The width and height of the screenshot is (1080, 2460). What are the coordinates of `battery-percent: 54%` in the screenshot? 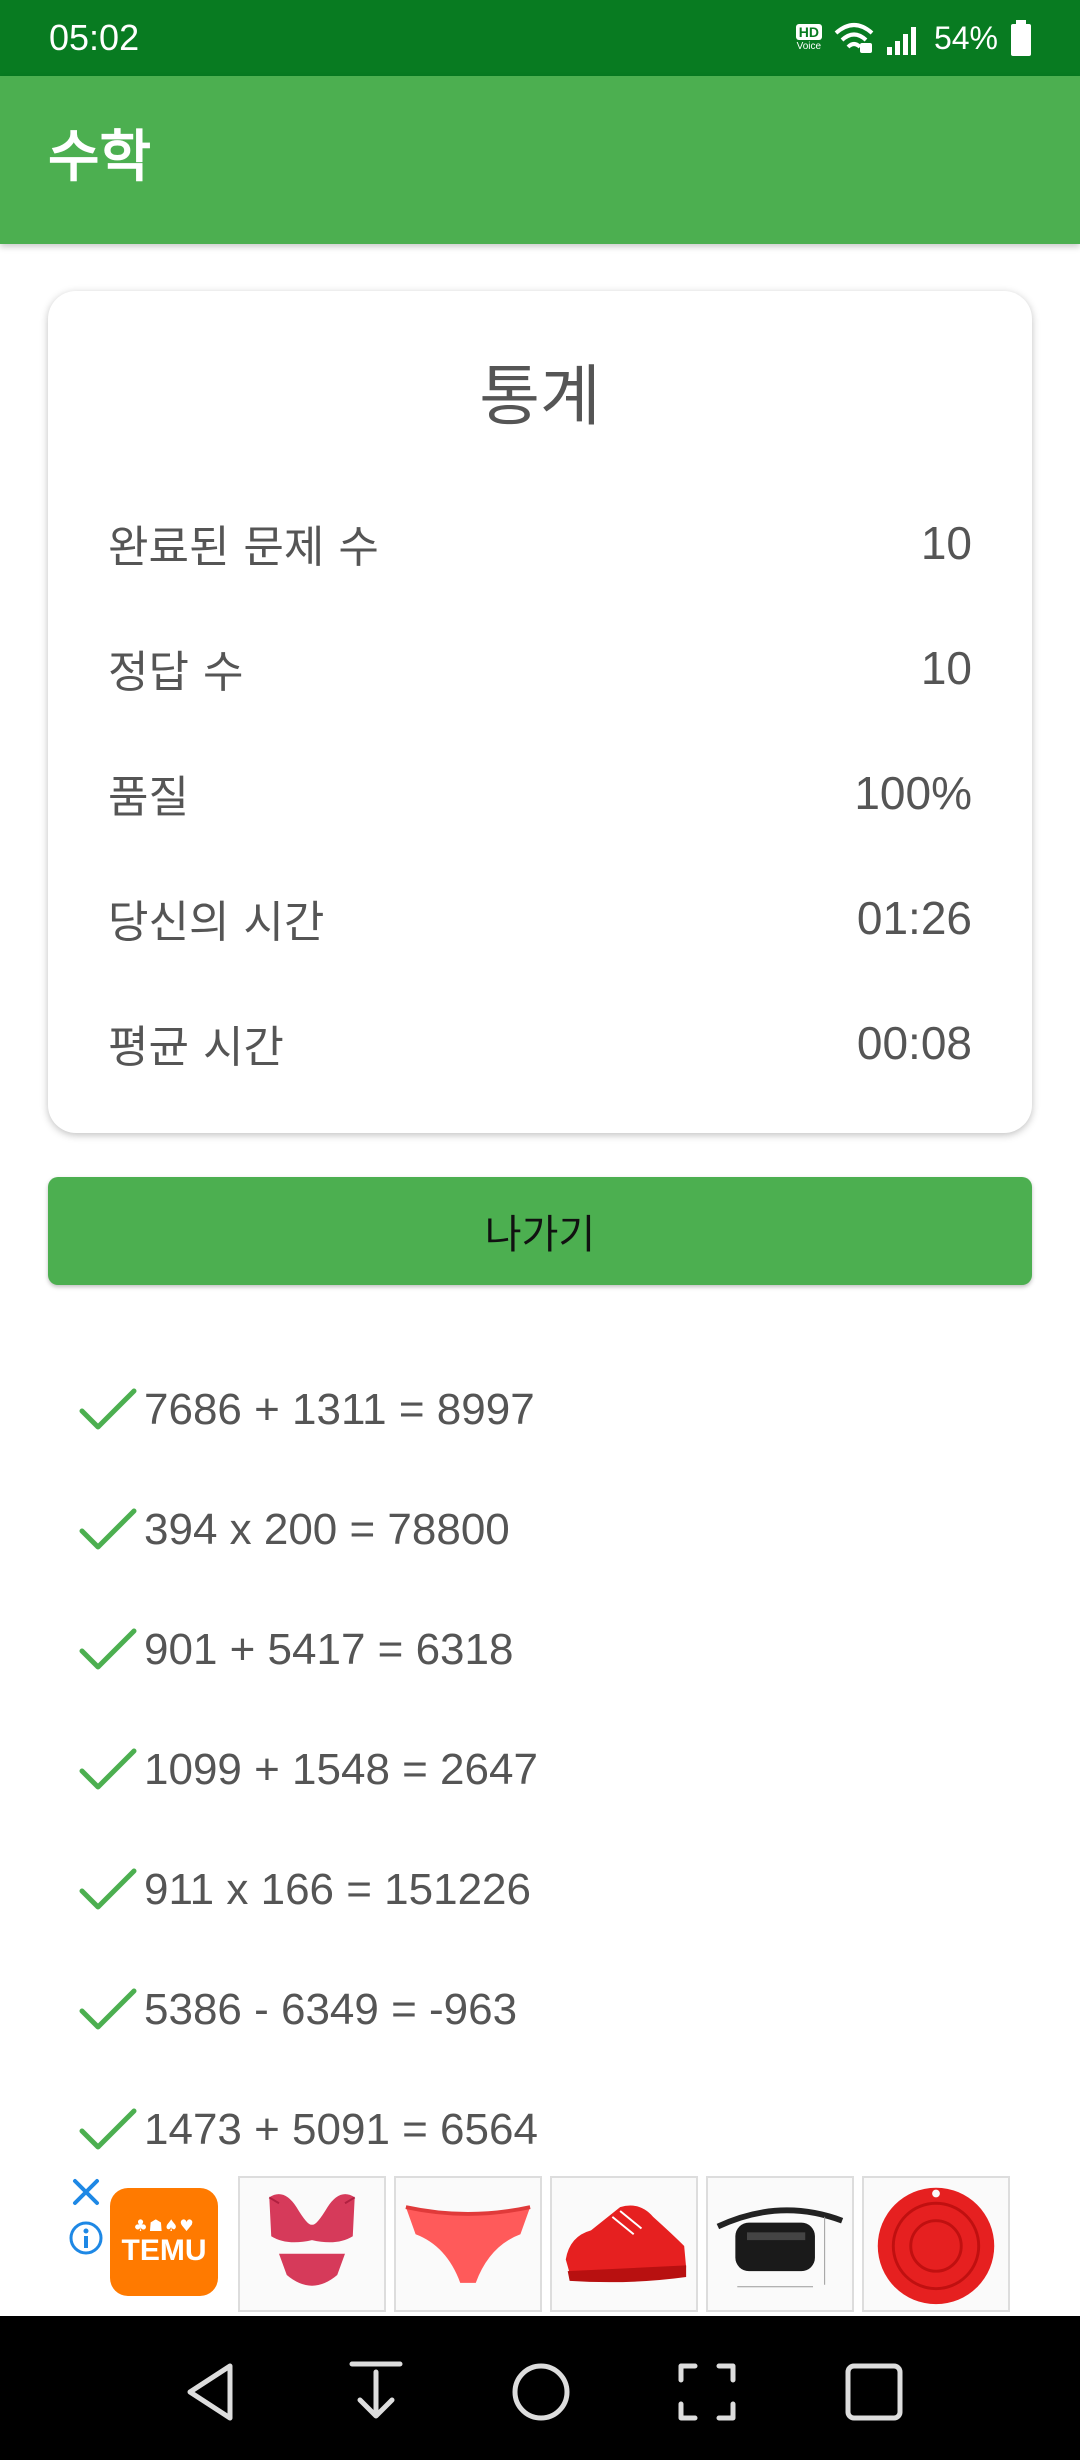 It's located at (965, 37).